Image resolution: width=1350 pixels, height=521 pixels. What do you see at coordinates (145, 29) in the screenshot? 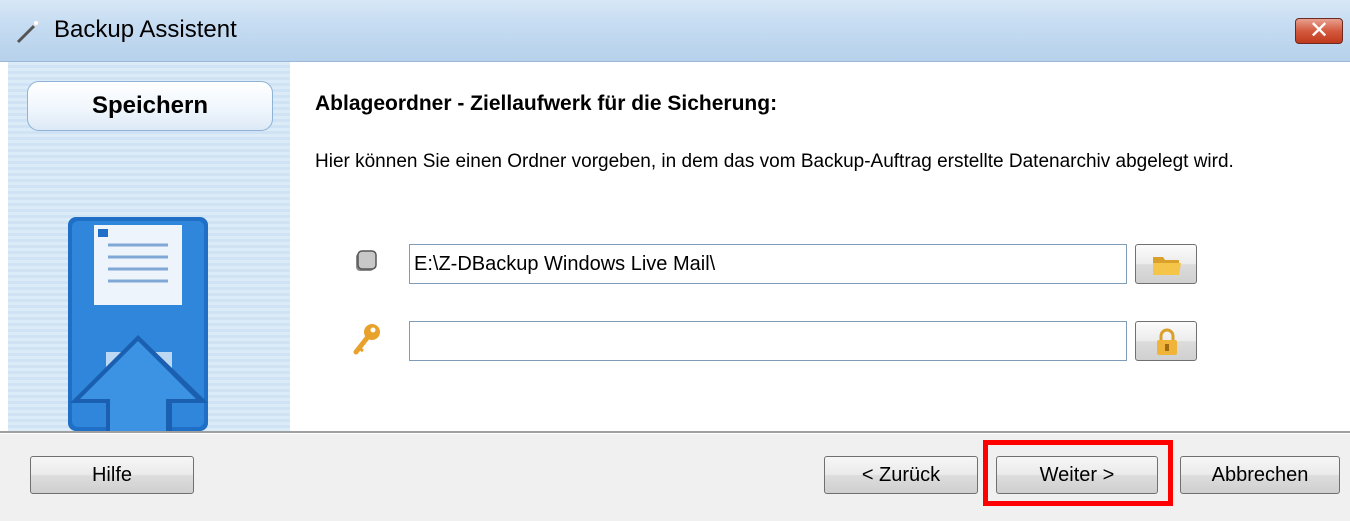
I see `window-title: Backup Assistent` at bounding box center [145, 29].